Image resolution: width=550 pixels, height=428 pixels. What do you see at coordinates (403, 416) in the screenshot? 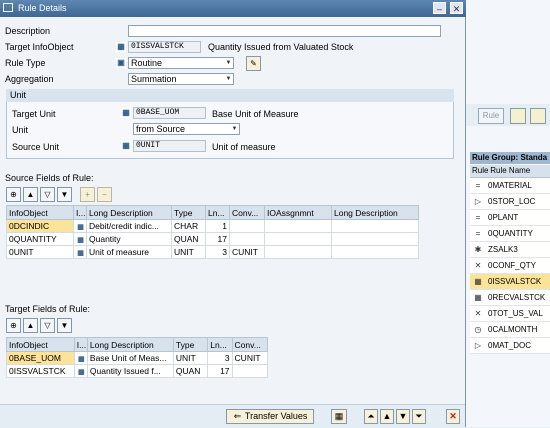
I see `next-icon: ▼` at bounding box center [403, 416].